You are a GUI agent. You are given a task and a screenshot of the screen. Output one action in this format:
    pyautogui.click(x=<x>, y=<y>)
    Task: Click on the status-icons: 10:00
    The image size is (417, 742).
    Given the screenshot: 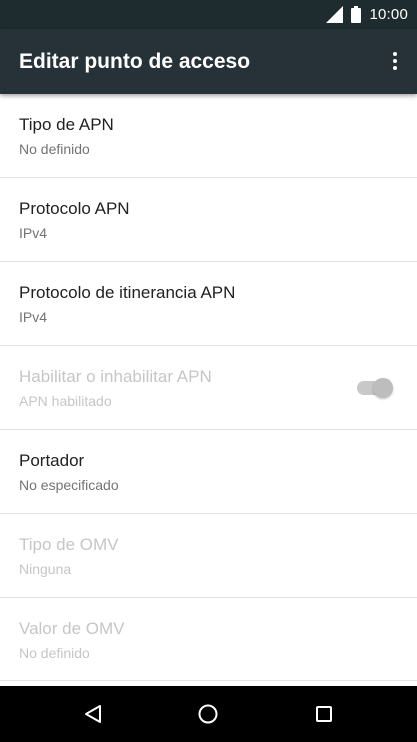 What is the action you would take?
    pyautogui.click(x=367, y=14)
    